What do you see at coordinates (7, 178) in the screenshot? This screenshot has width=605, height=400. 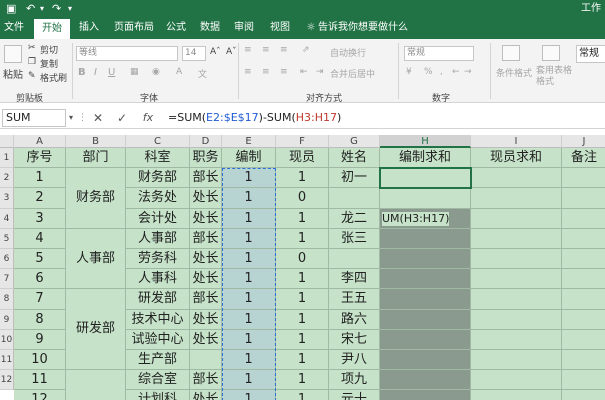 I see `row-header: 2` at bounding box center [7, 178].